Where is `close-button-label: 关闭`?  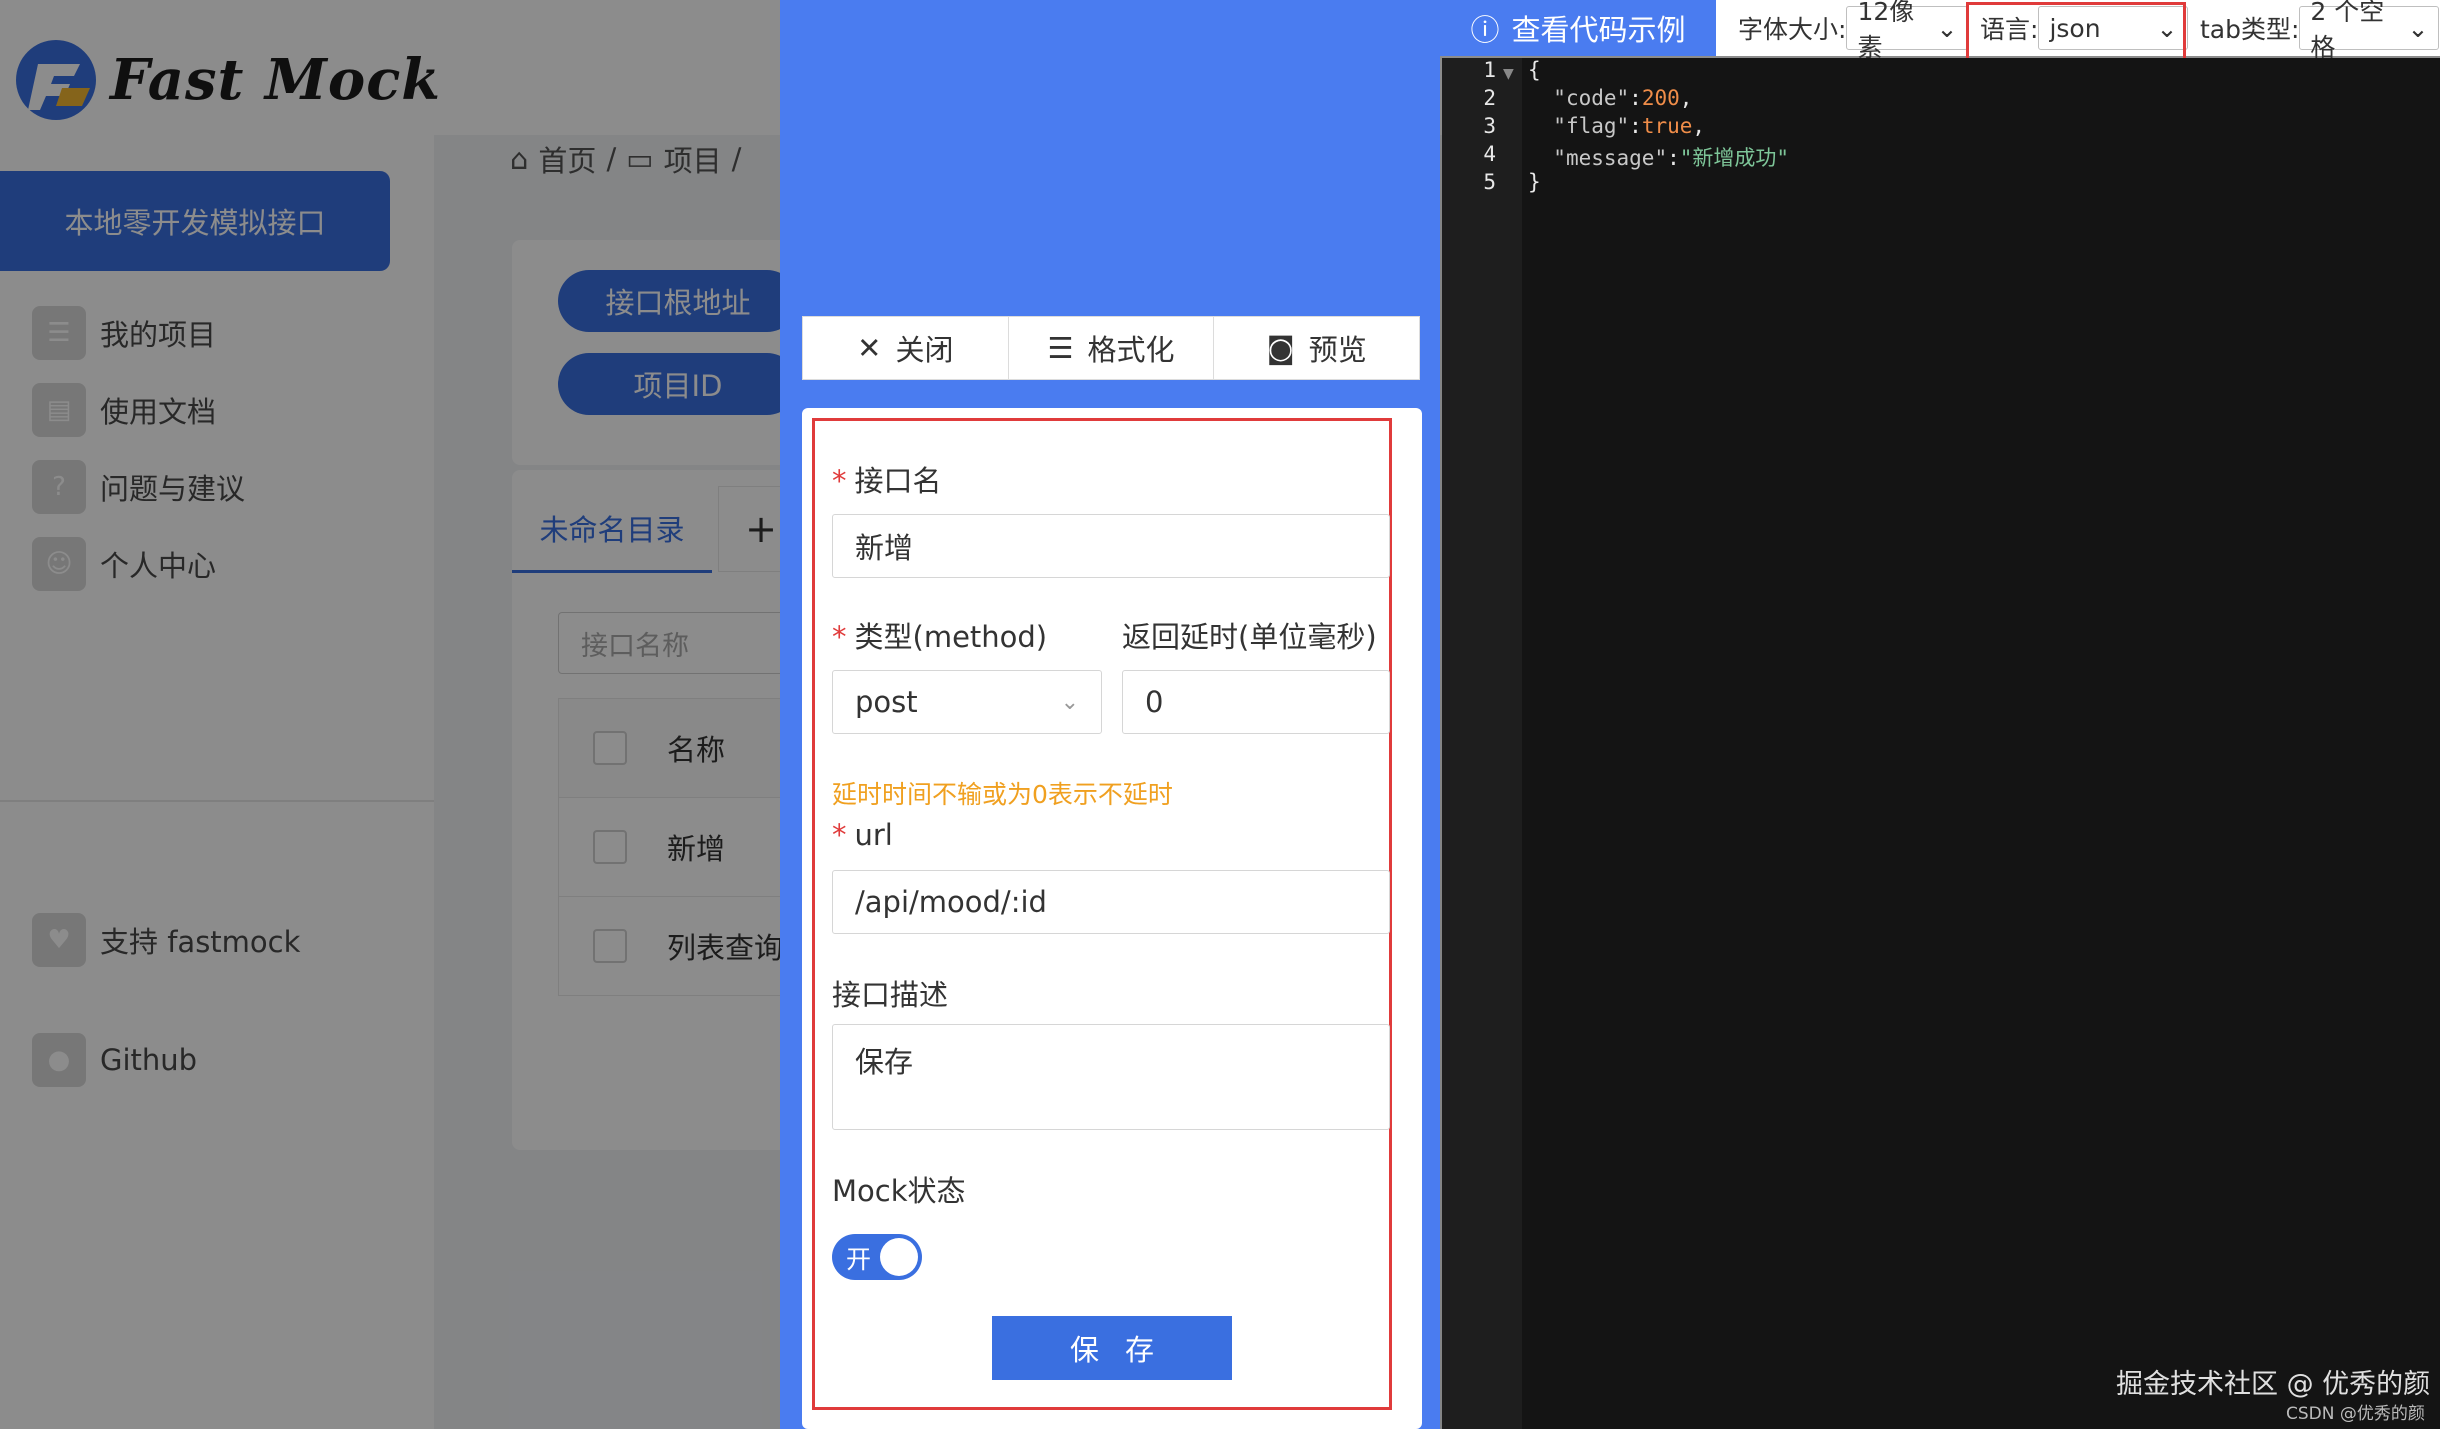
close-button-label: 关闭 is located at coordinates (924, 350).